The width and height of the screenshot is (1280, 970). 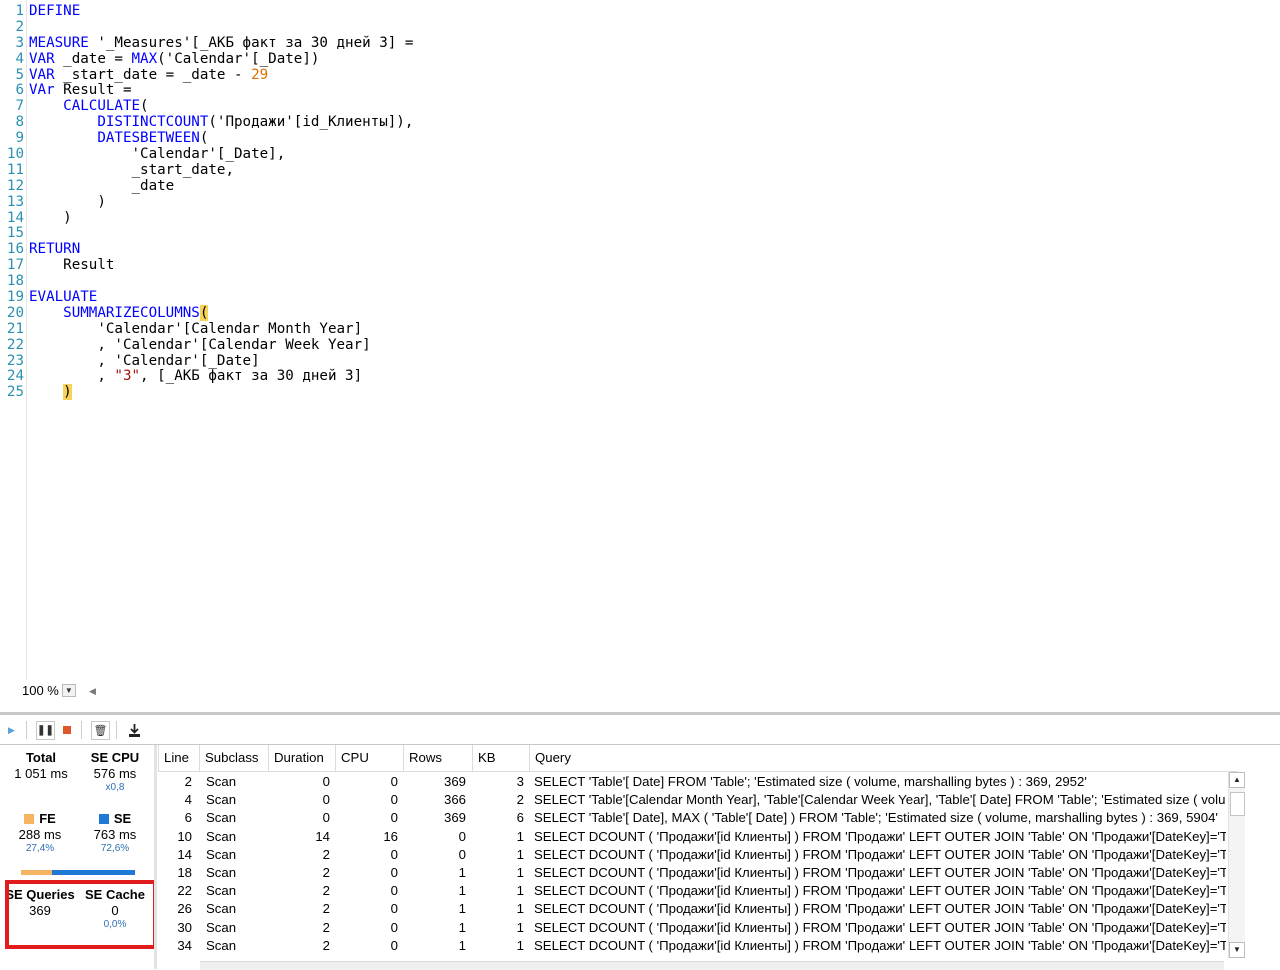 I want to click on code-line: 5 VAR _start_date = _date - 29, so click(x=206, y=75).